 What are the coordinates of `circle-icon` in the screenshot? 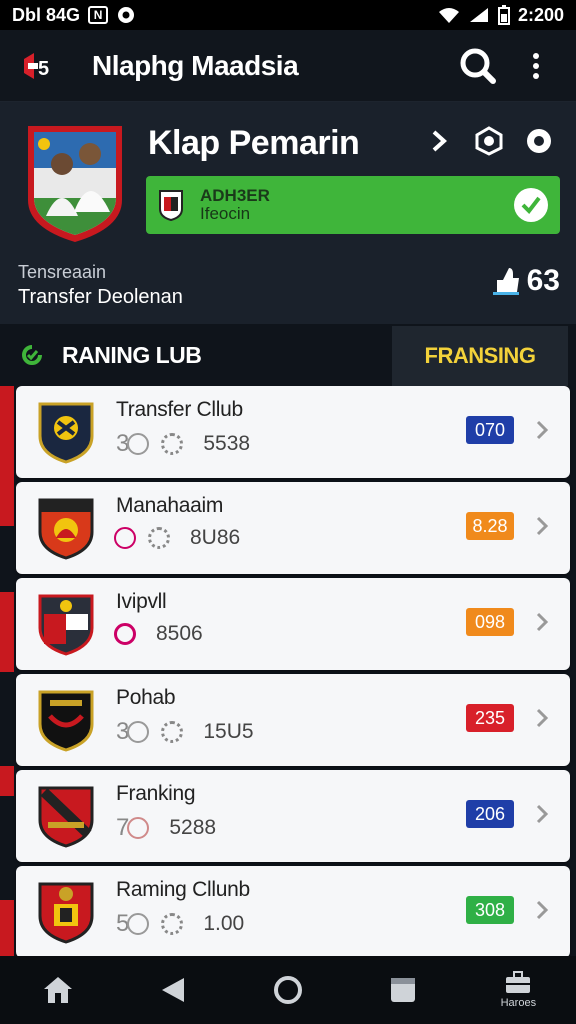 It's located at (287, 990).